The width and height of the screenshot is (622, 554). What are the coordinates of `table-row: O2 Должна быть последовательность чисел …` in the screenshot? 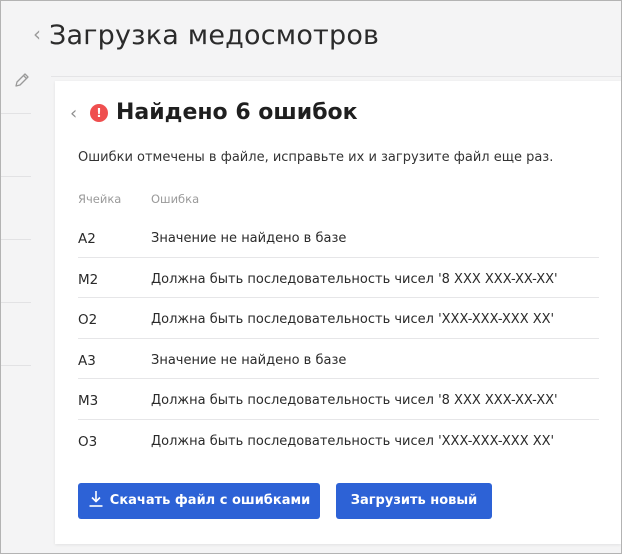 It's located at (338, 318).